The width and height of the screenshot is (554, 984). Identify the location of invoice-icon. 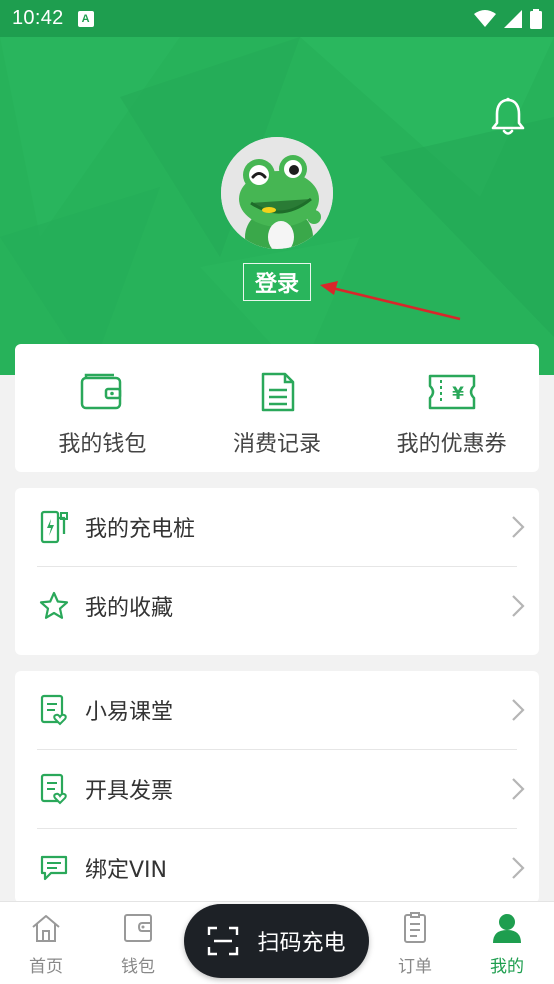
(54, 789).